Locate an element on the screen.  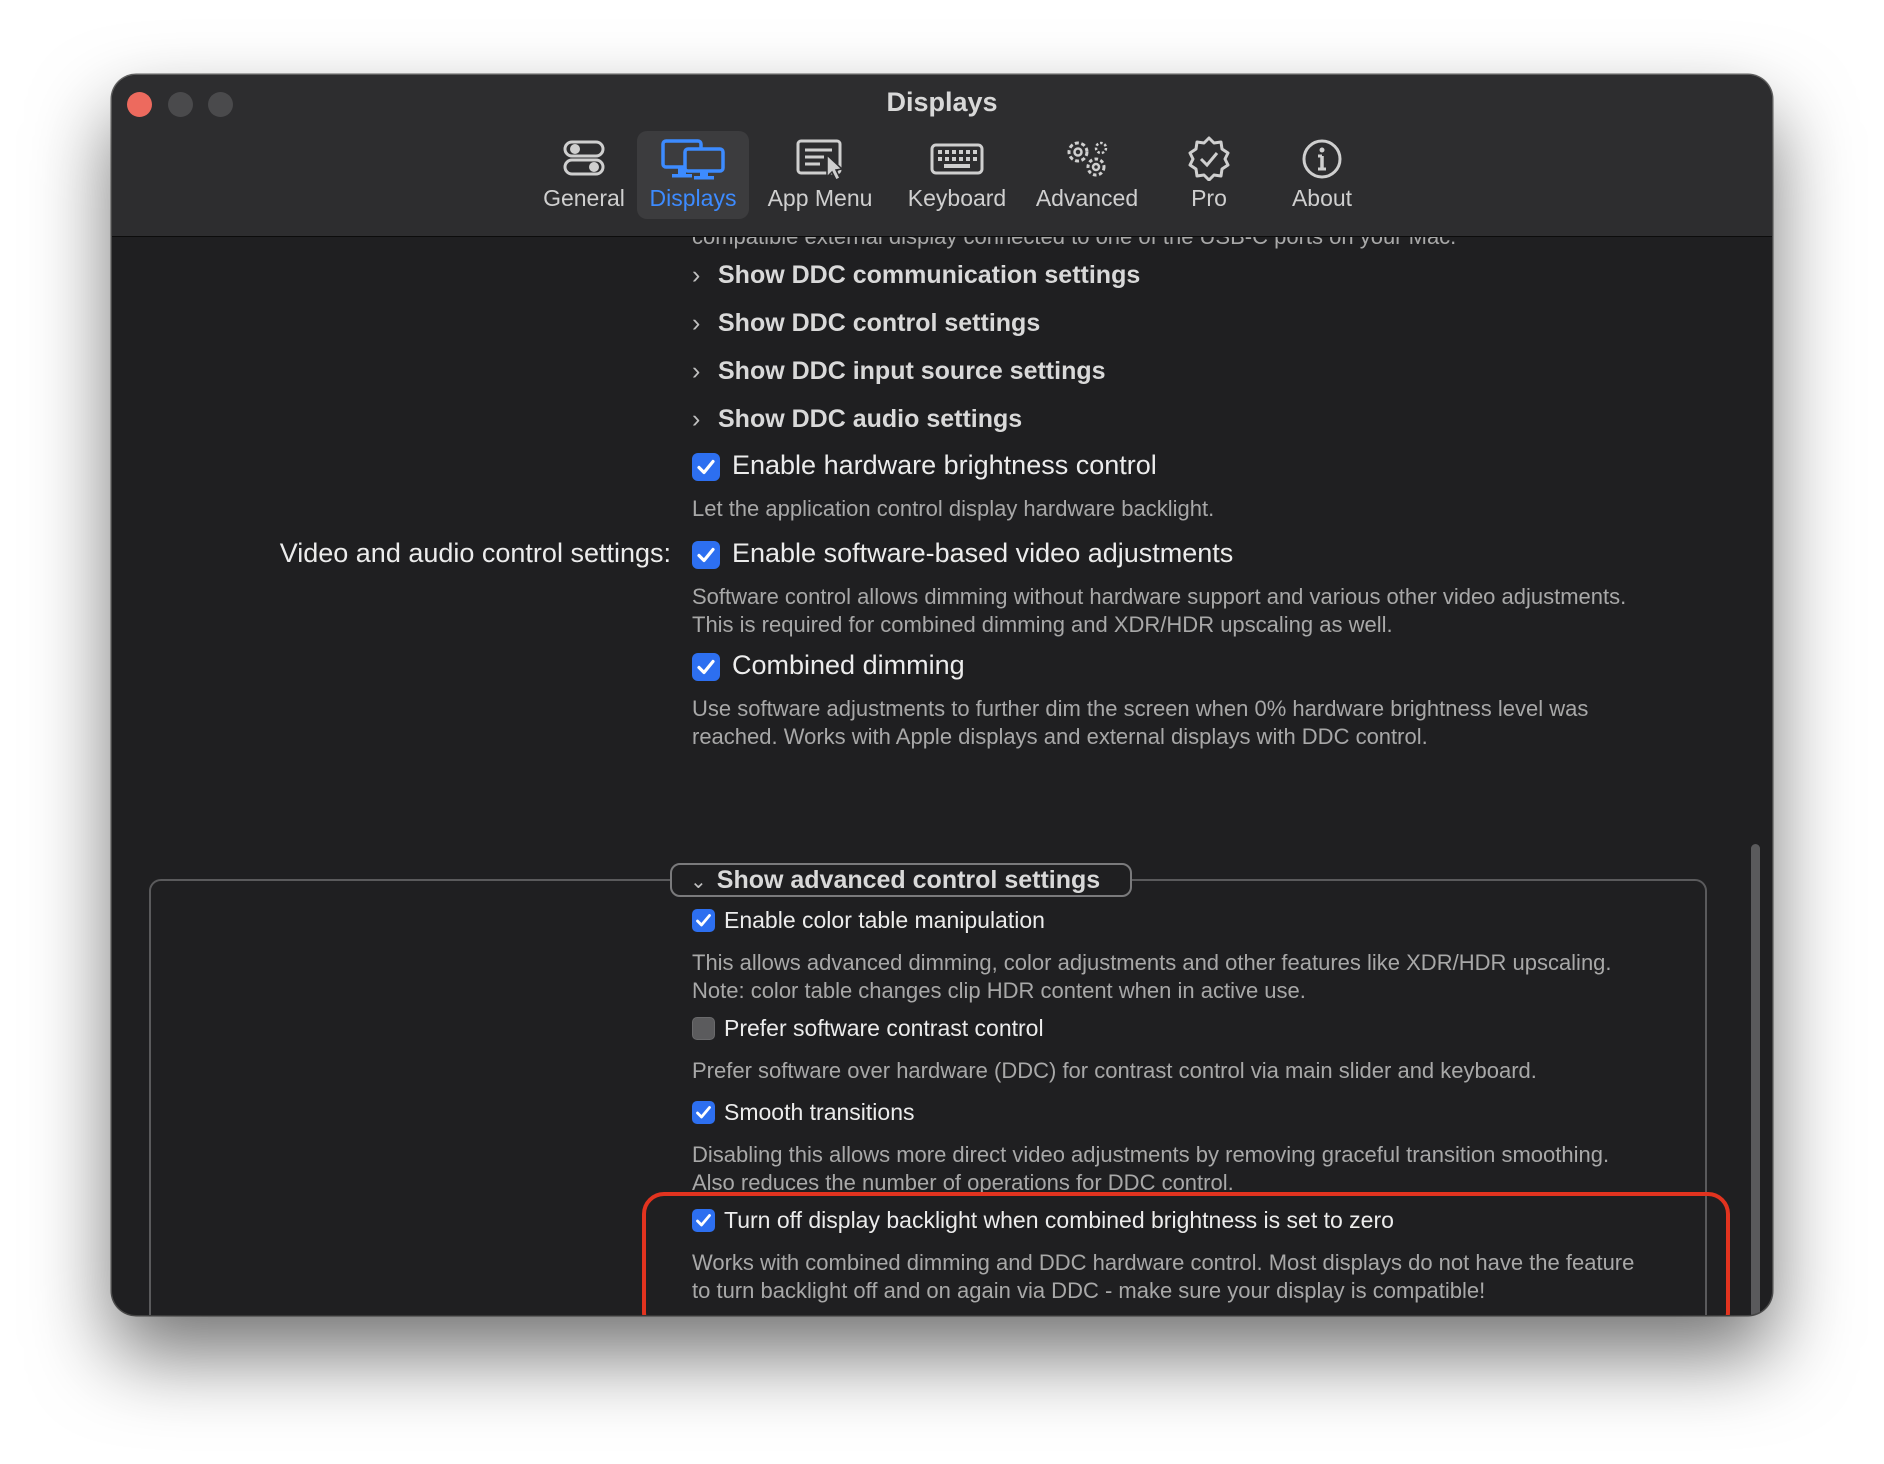
tab-pro: Pro is located at coordinates (1209, 175).